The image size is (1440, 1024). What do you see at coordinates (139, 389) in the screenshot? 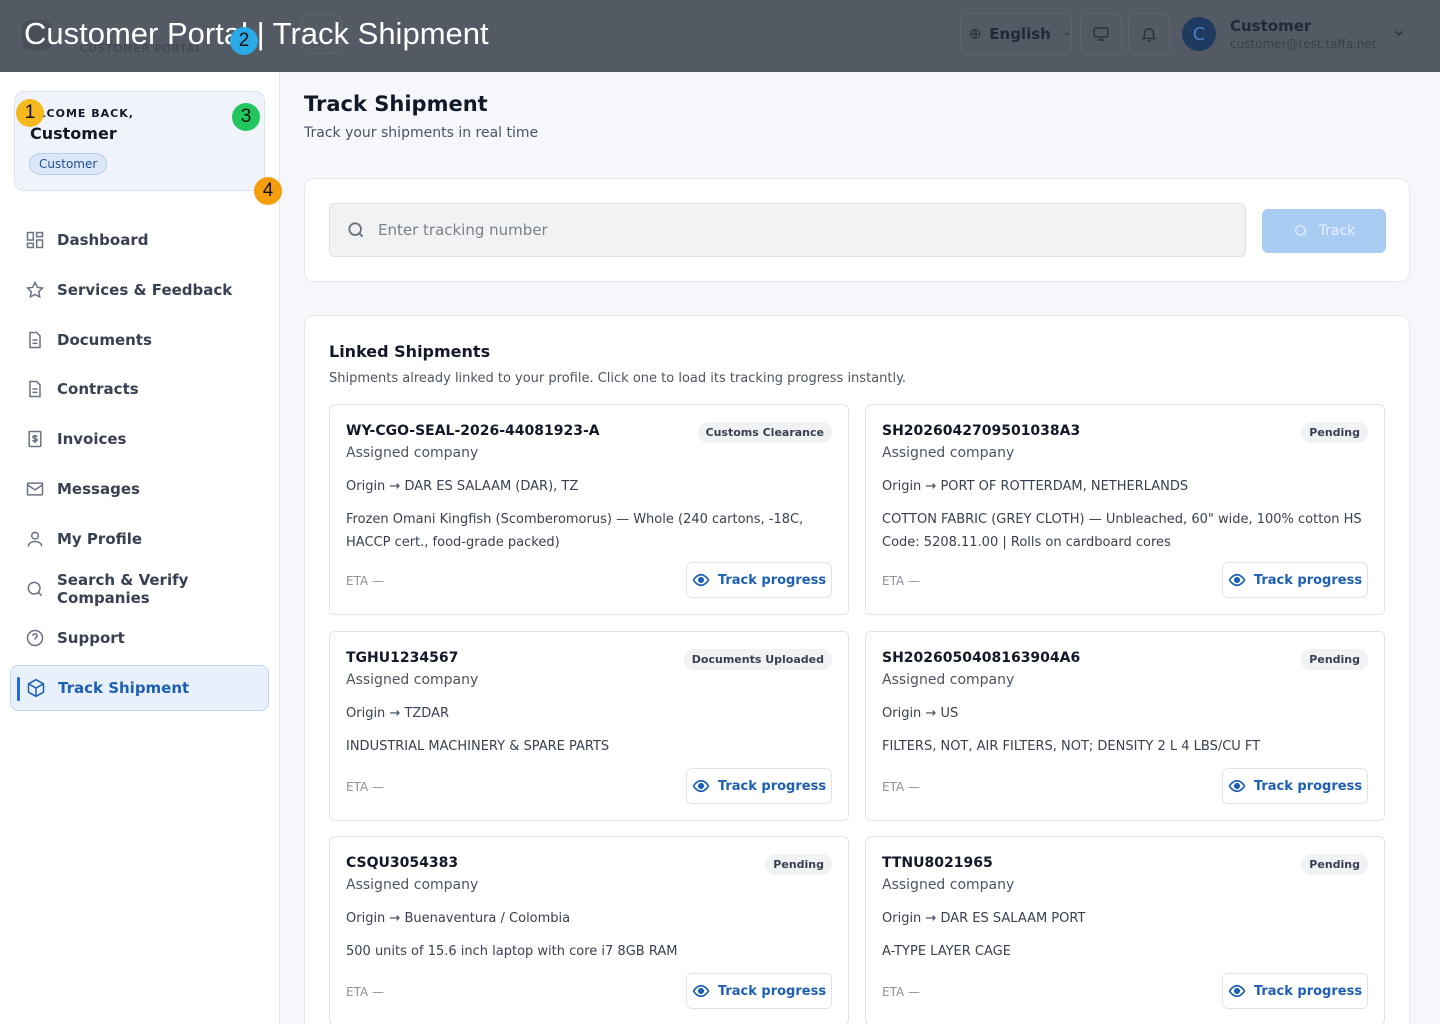
I see `sidebar-item-contracts: Contracts` at bounding box center [139, 389].